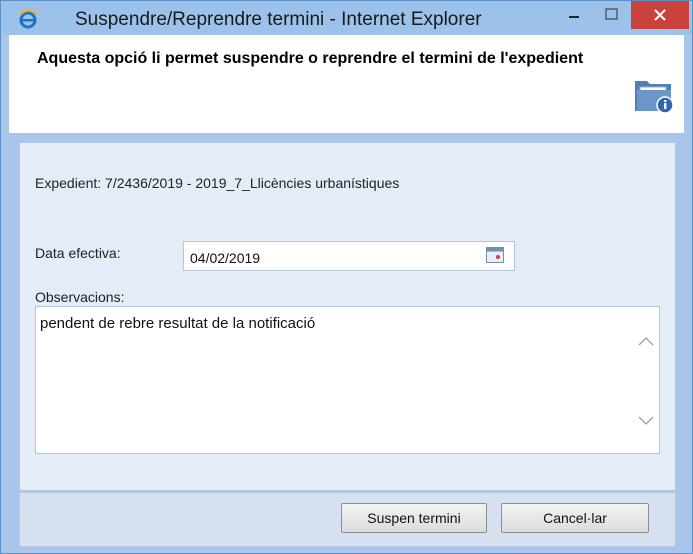 The width and height of the screenshot is (693, 554). I want to click on date-input: 04/02/2019, so click(349, 256).